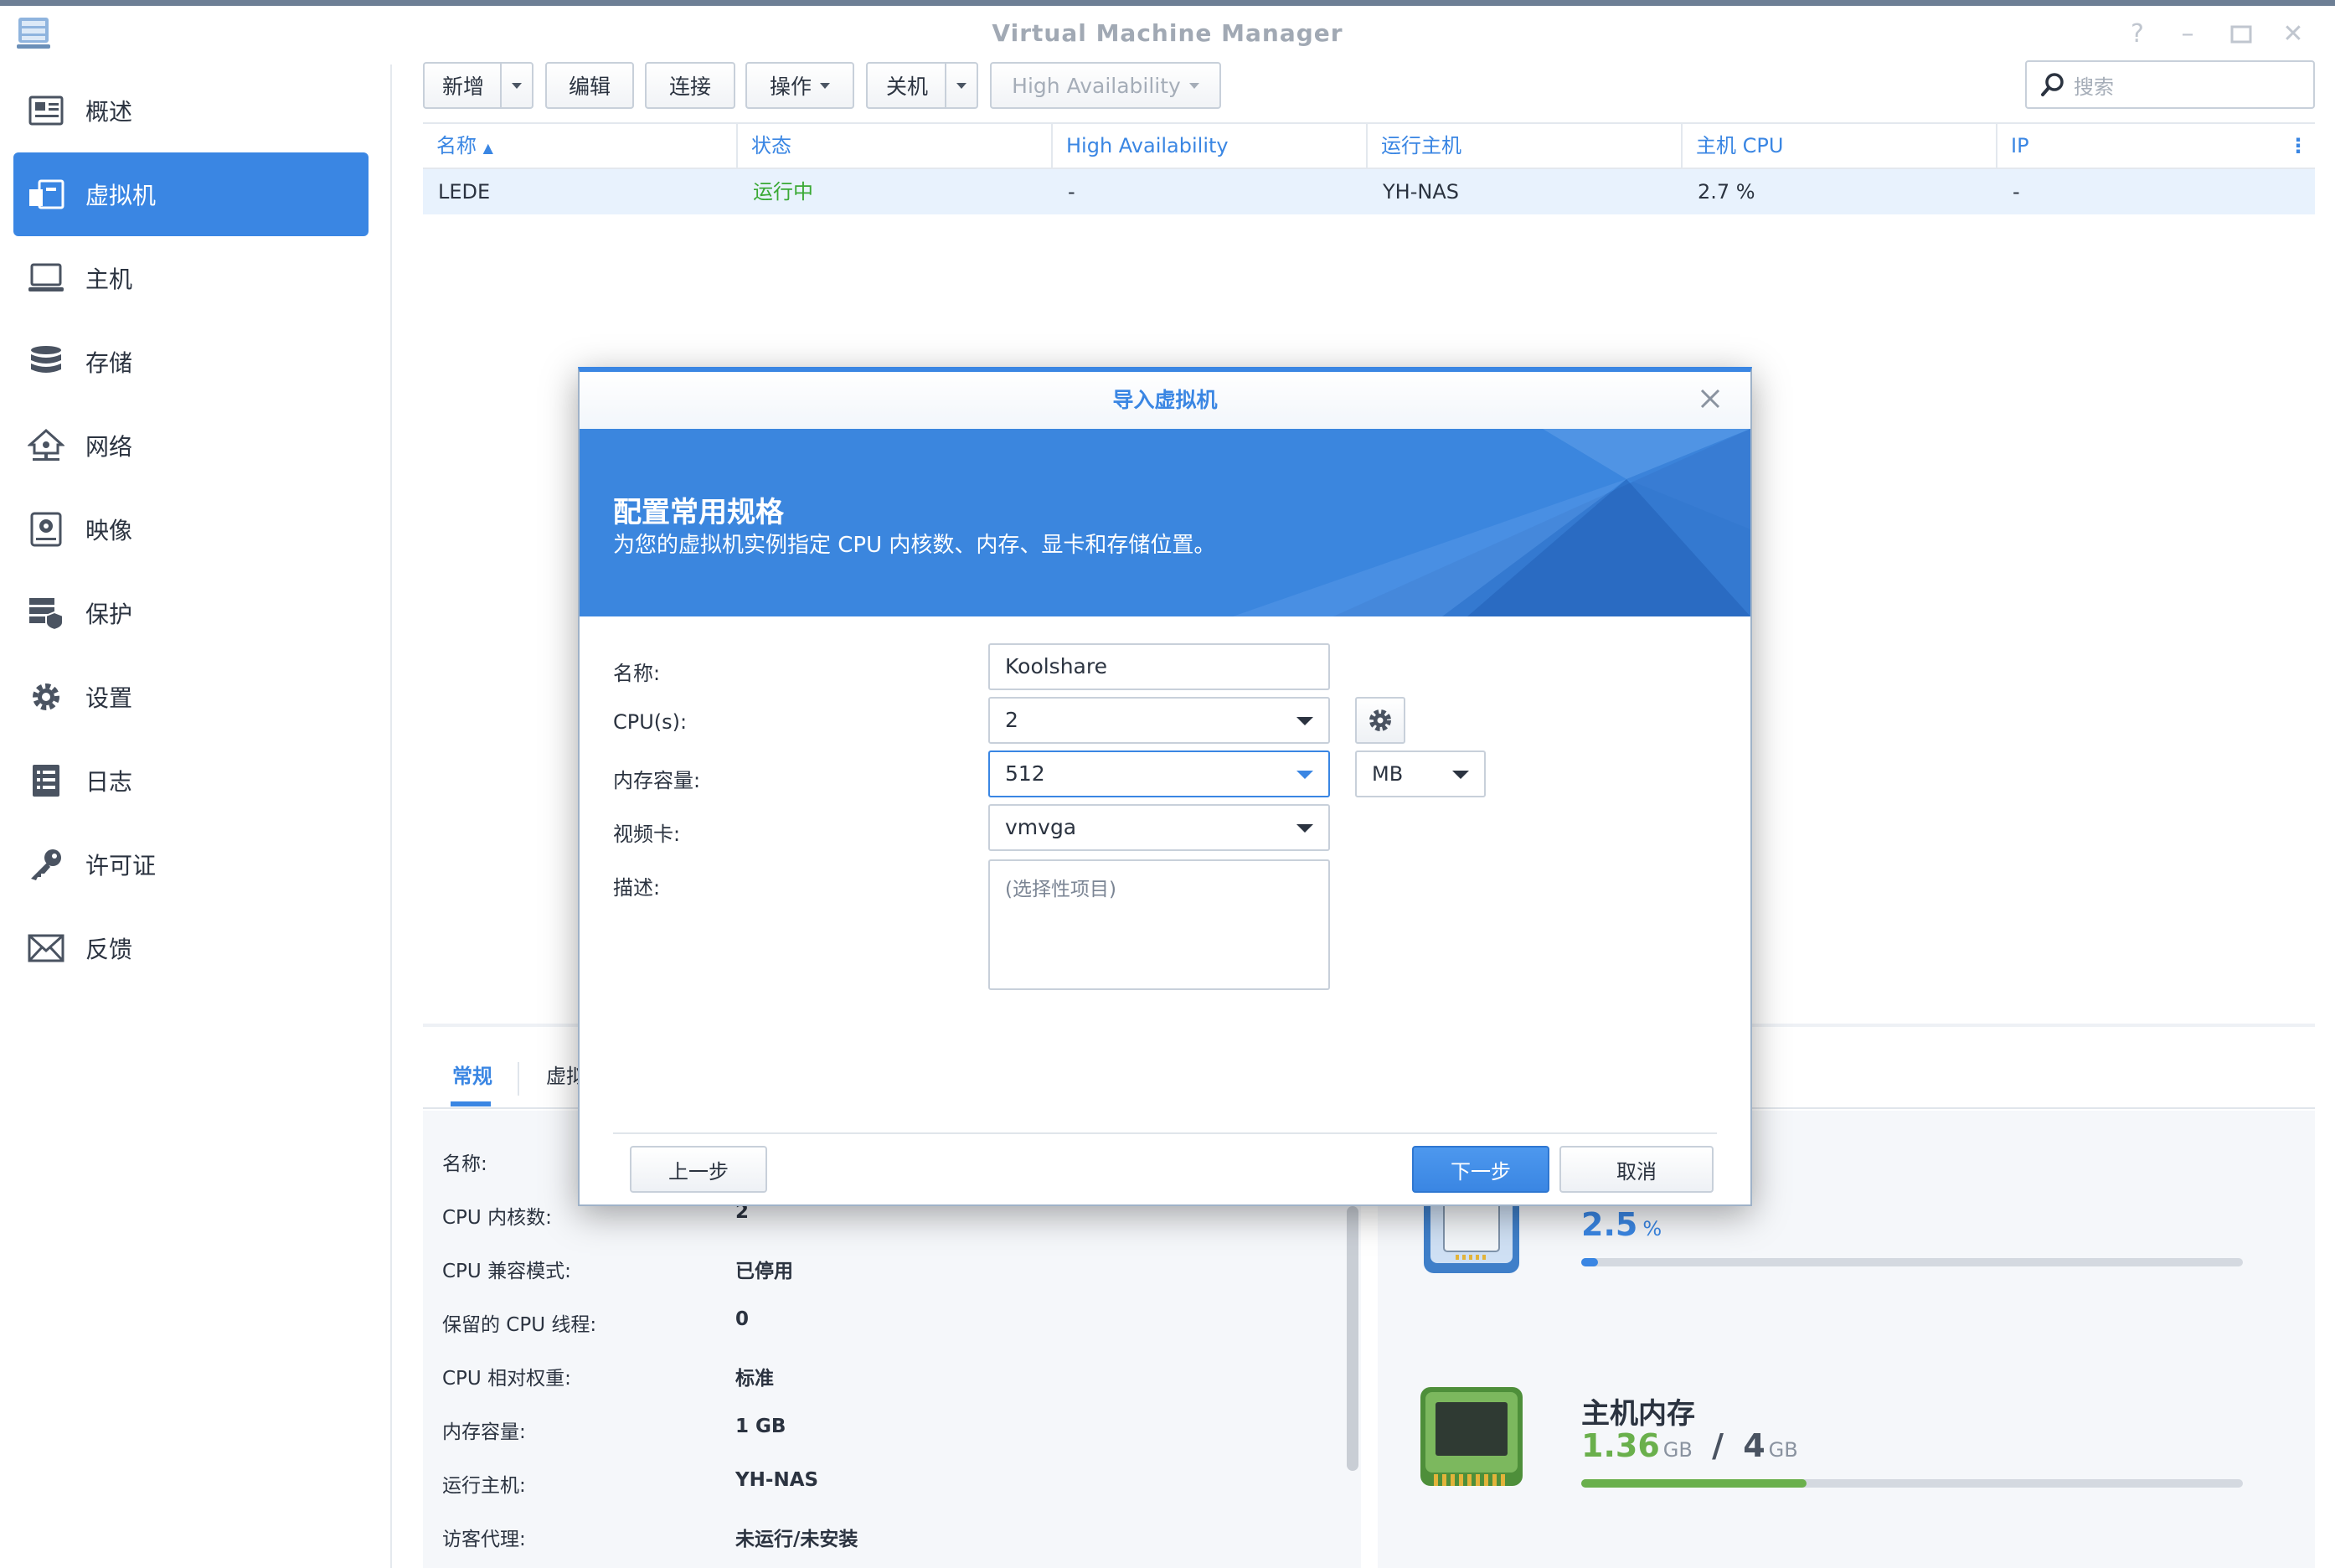 The image size is (2335, 1568). I want to click on minimize-icon: –, so click(2187, 35).